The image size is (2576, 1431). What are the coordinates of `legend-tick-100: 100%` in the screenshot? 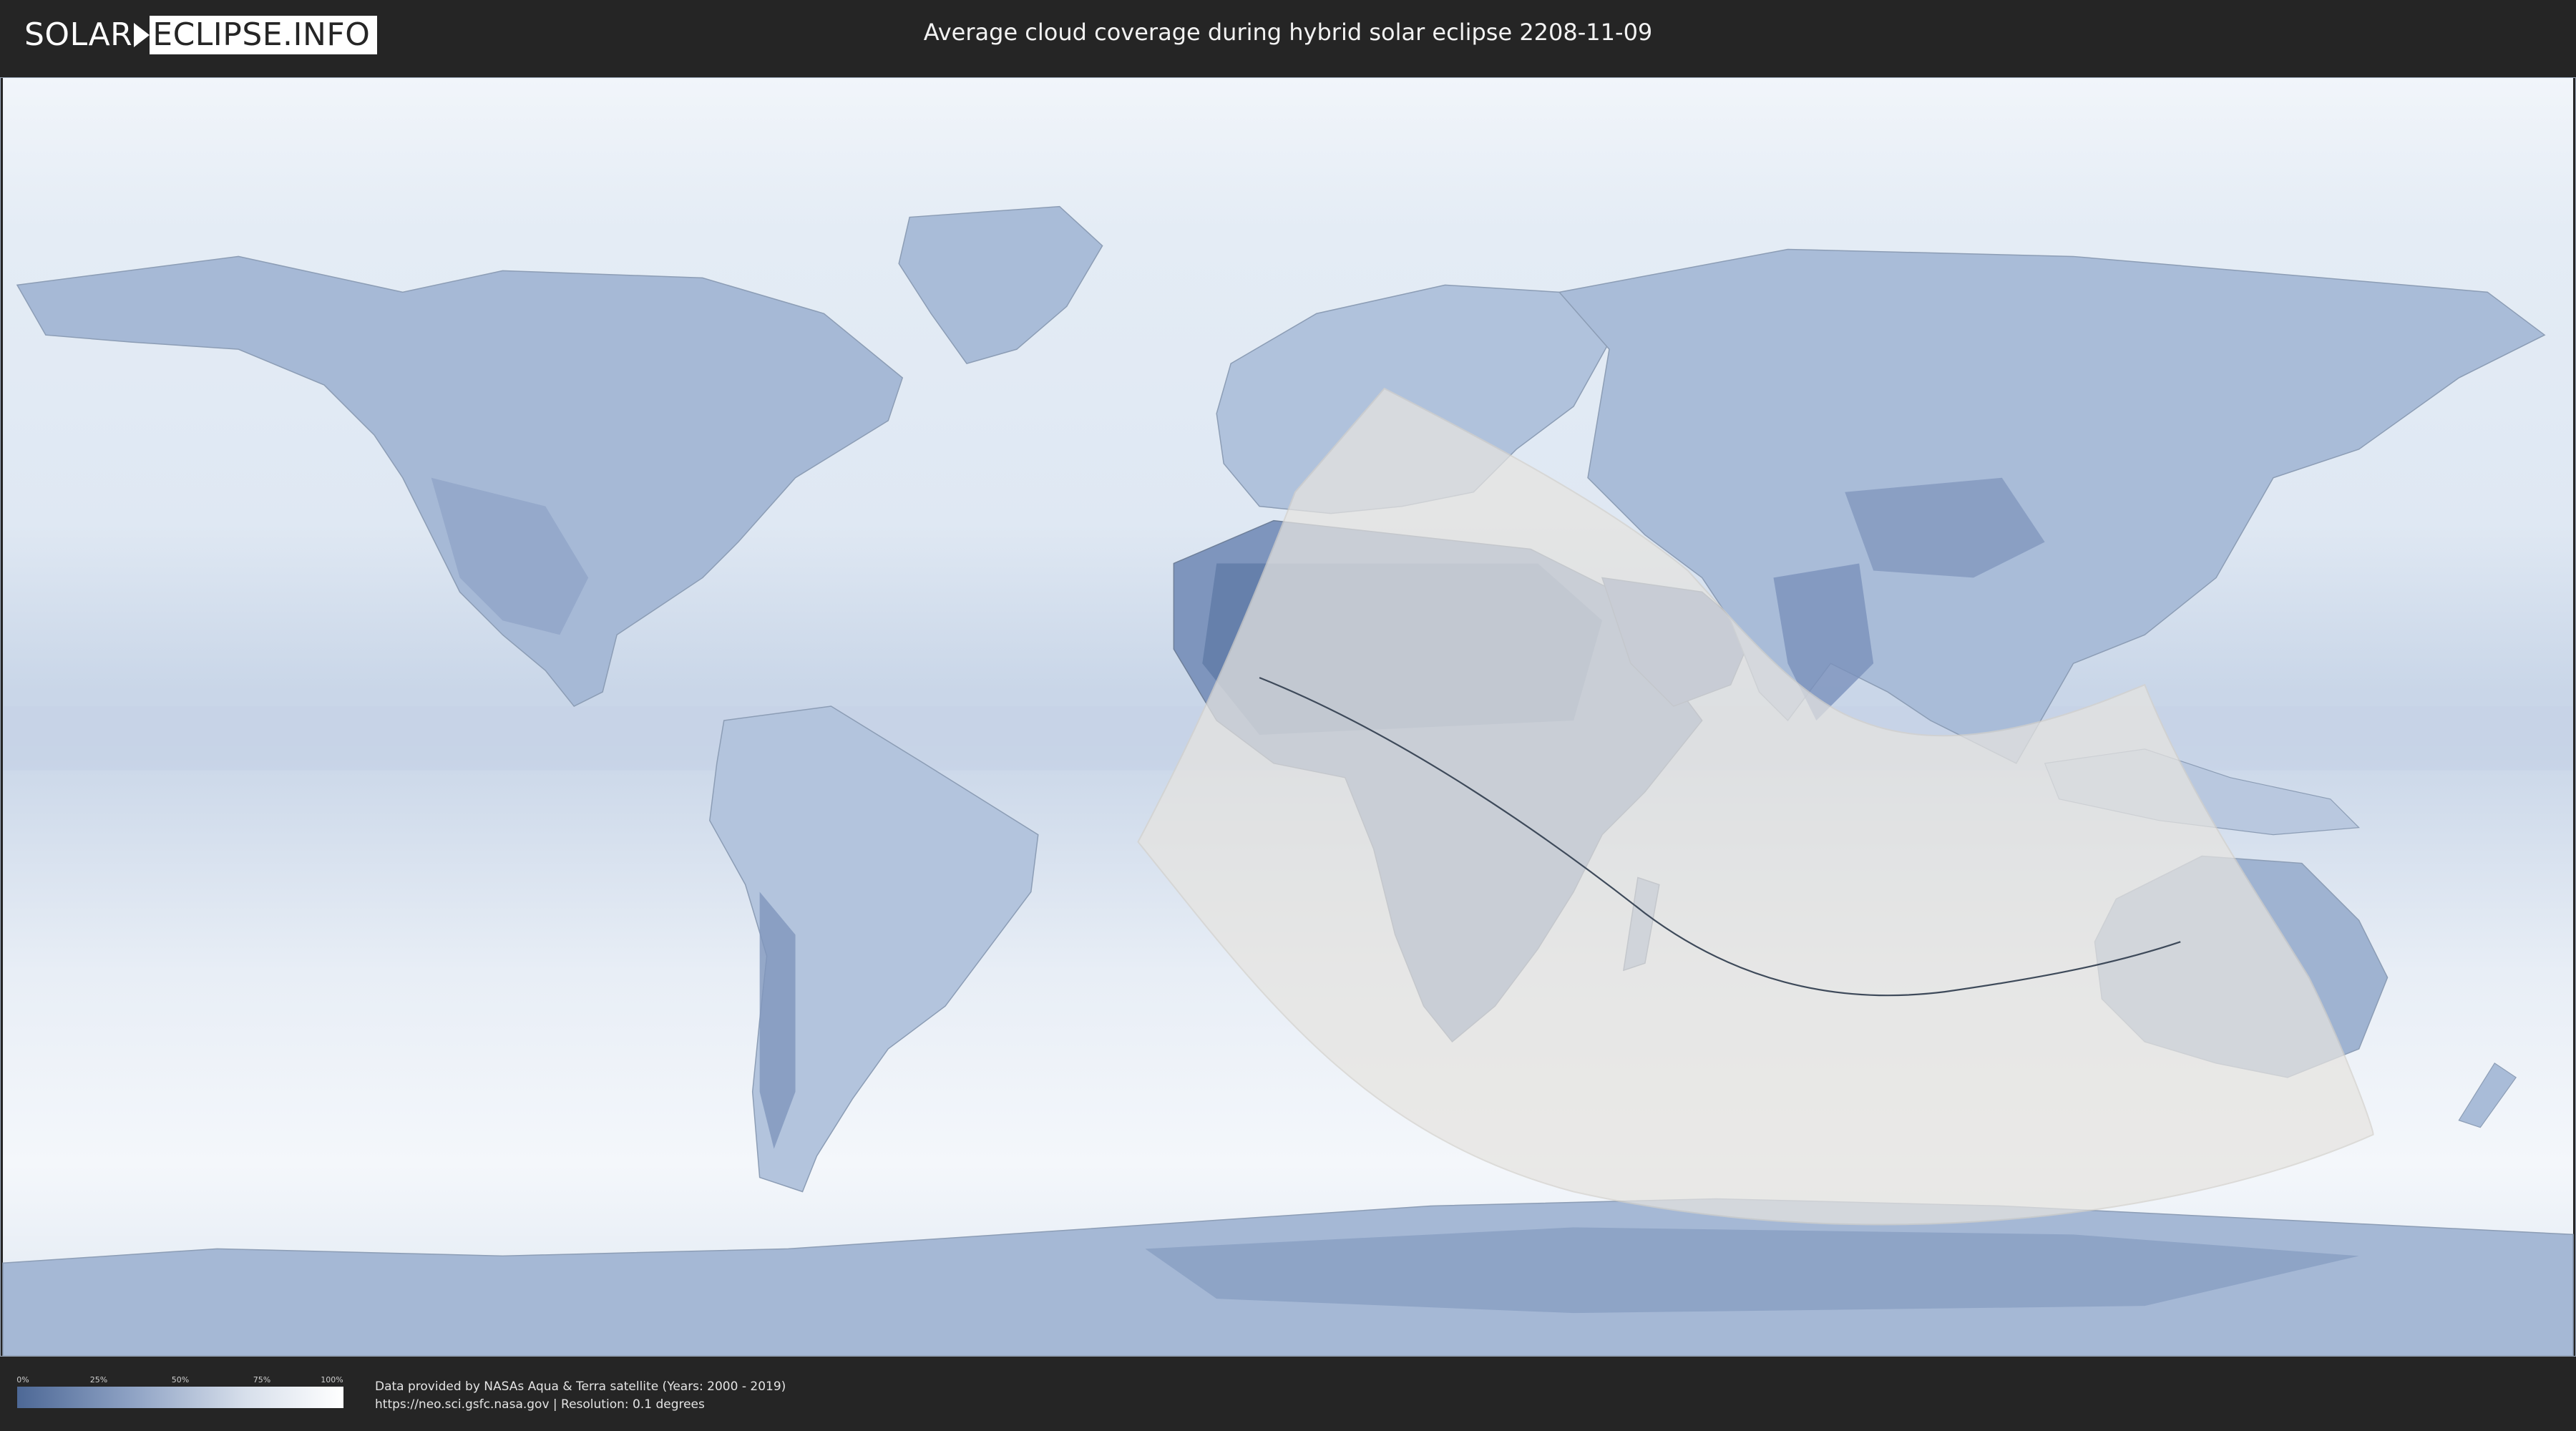 It's located at (332, 1379).